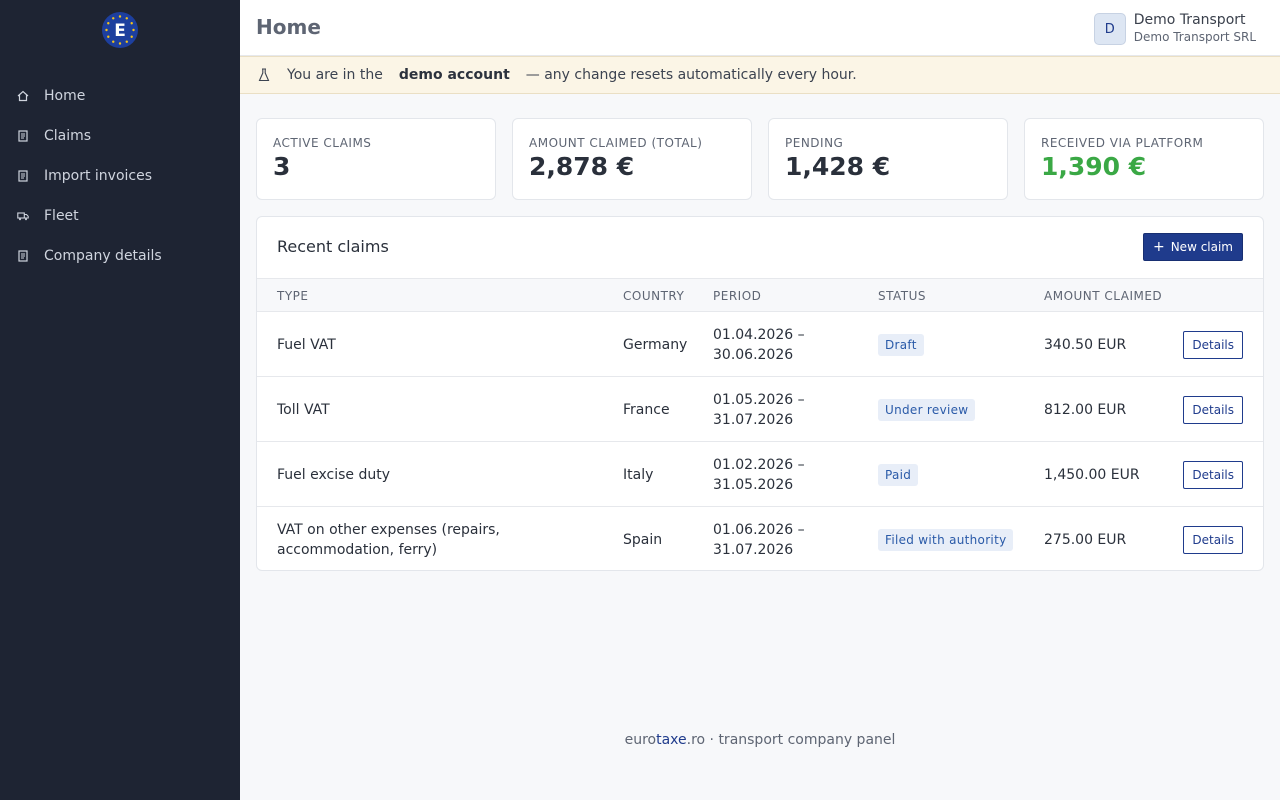  I want to click on cell-country: France, so click(646, 409).